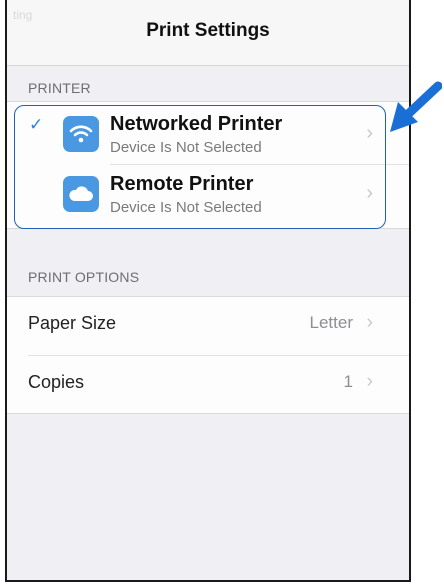 This screenshot has width=444, height=584. Describe the element at coordinates (84, 277) in the screenshot. I see `print-options-section-header: PRINT OPTIONS` at that location.